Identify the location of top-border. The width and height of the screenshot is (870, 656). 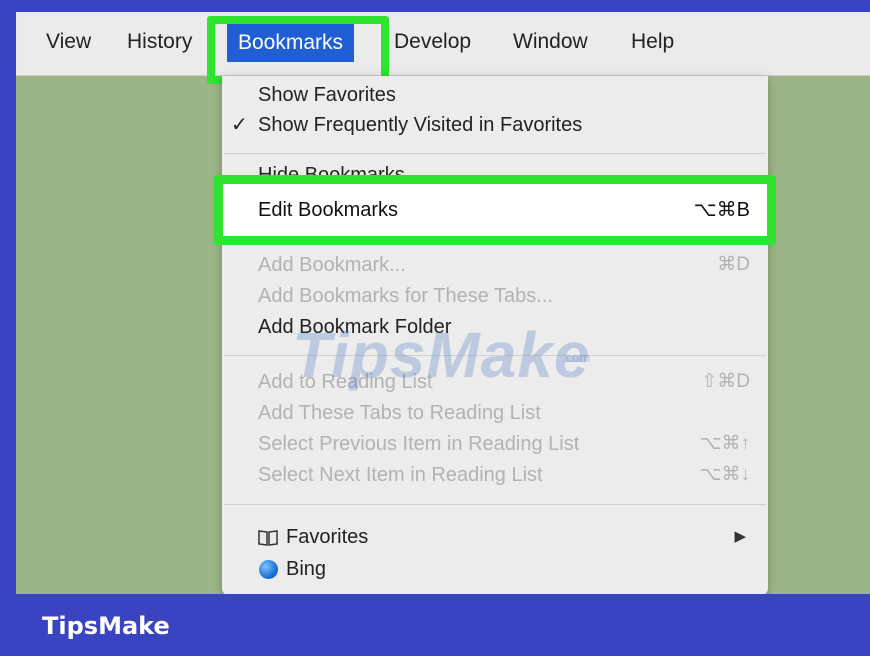
(435, 6).